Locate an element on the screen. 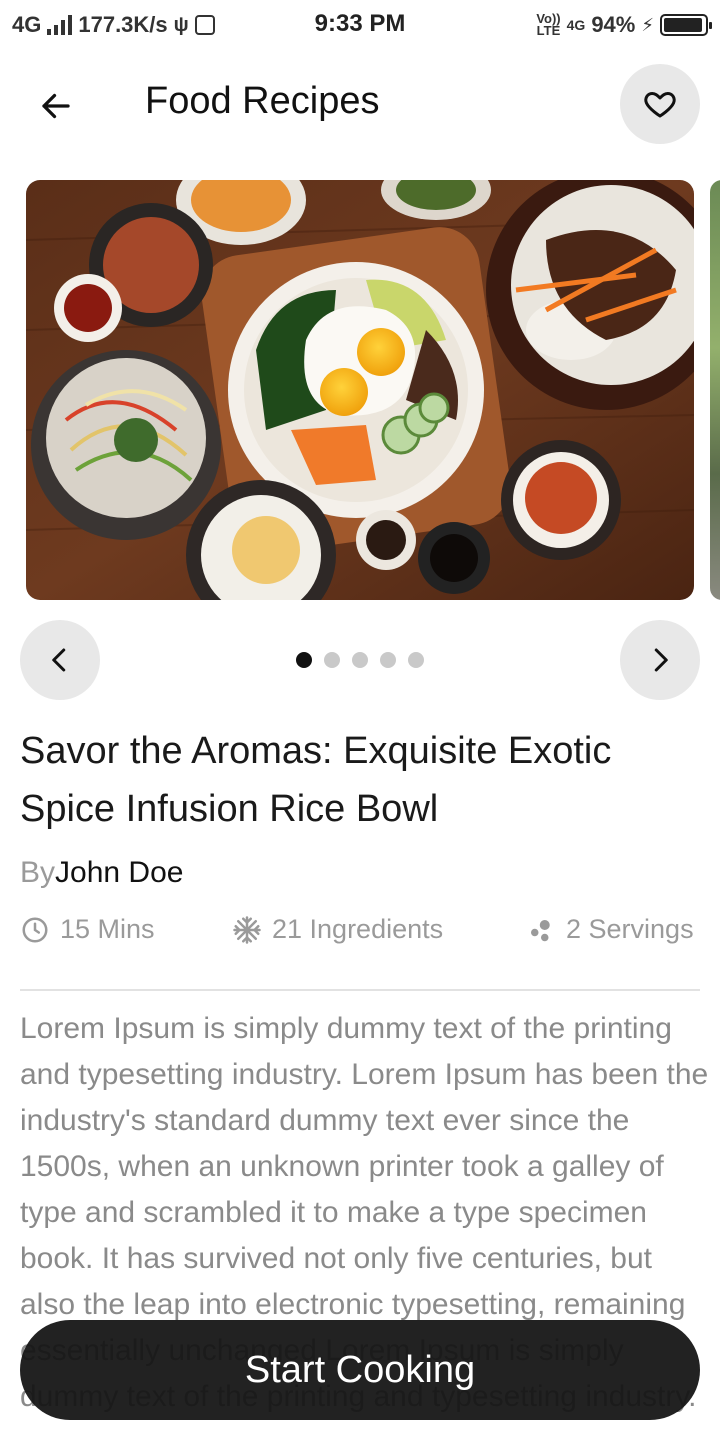 This screenshot has width=720, height=1440. chevron-right-icon is located at coordinates (661, 660).